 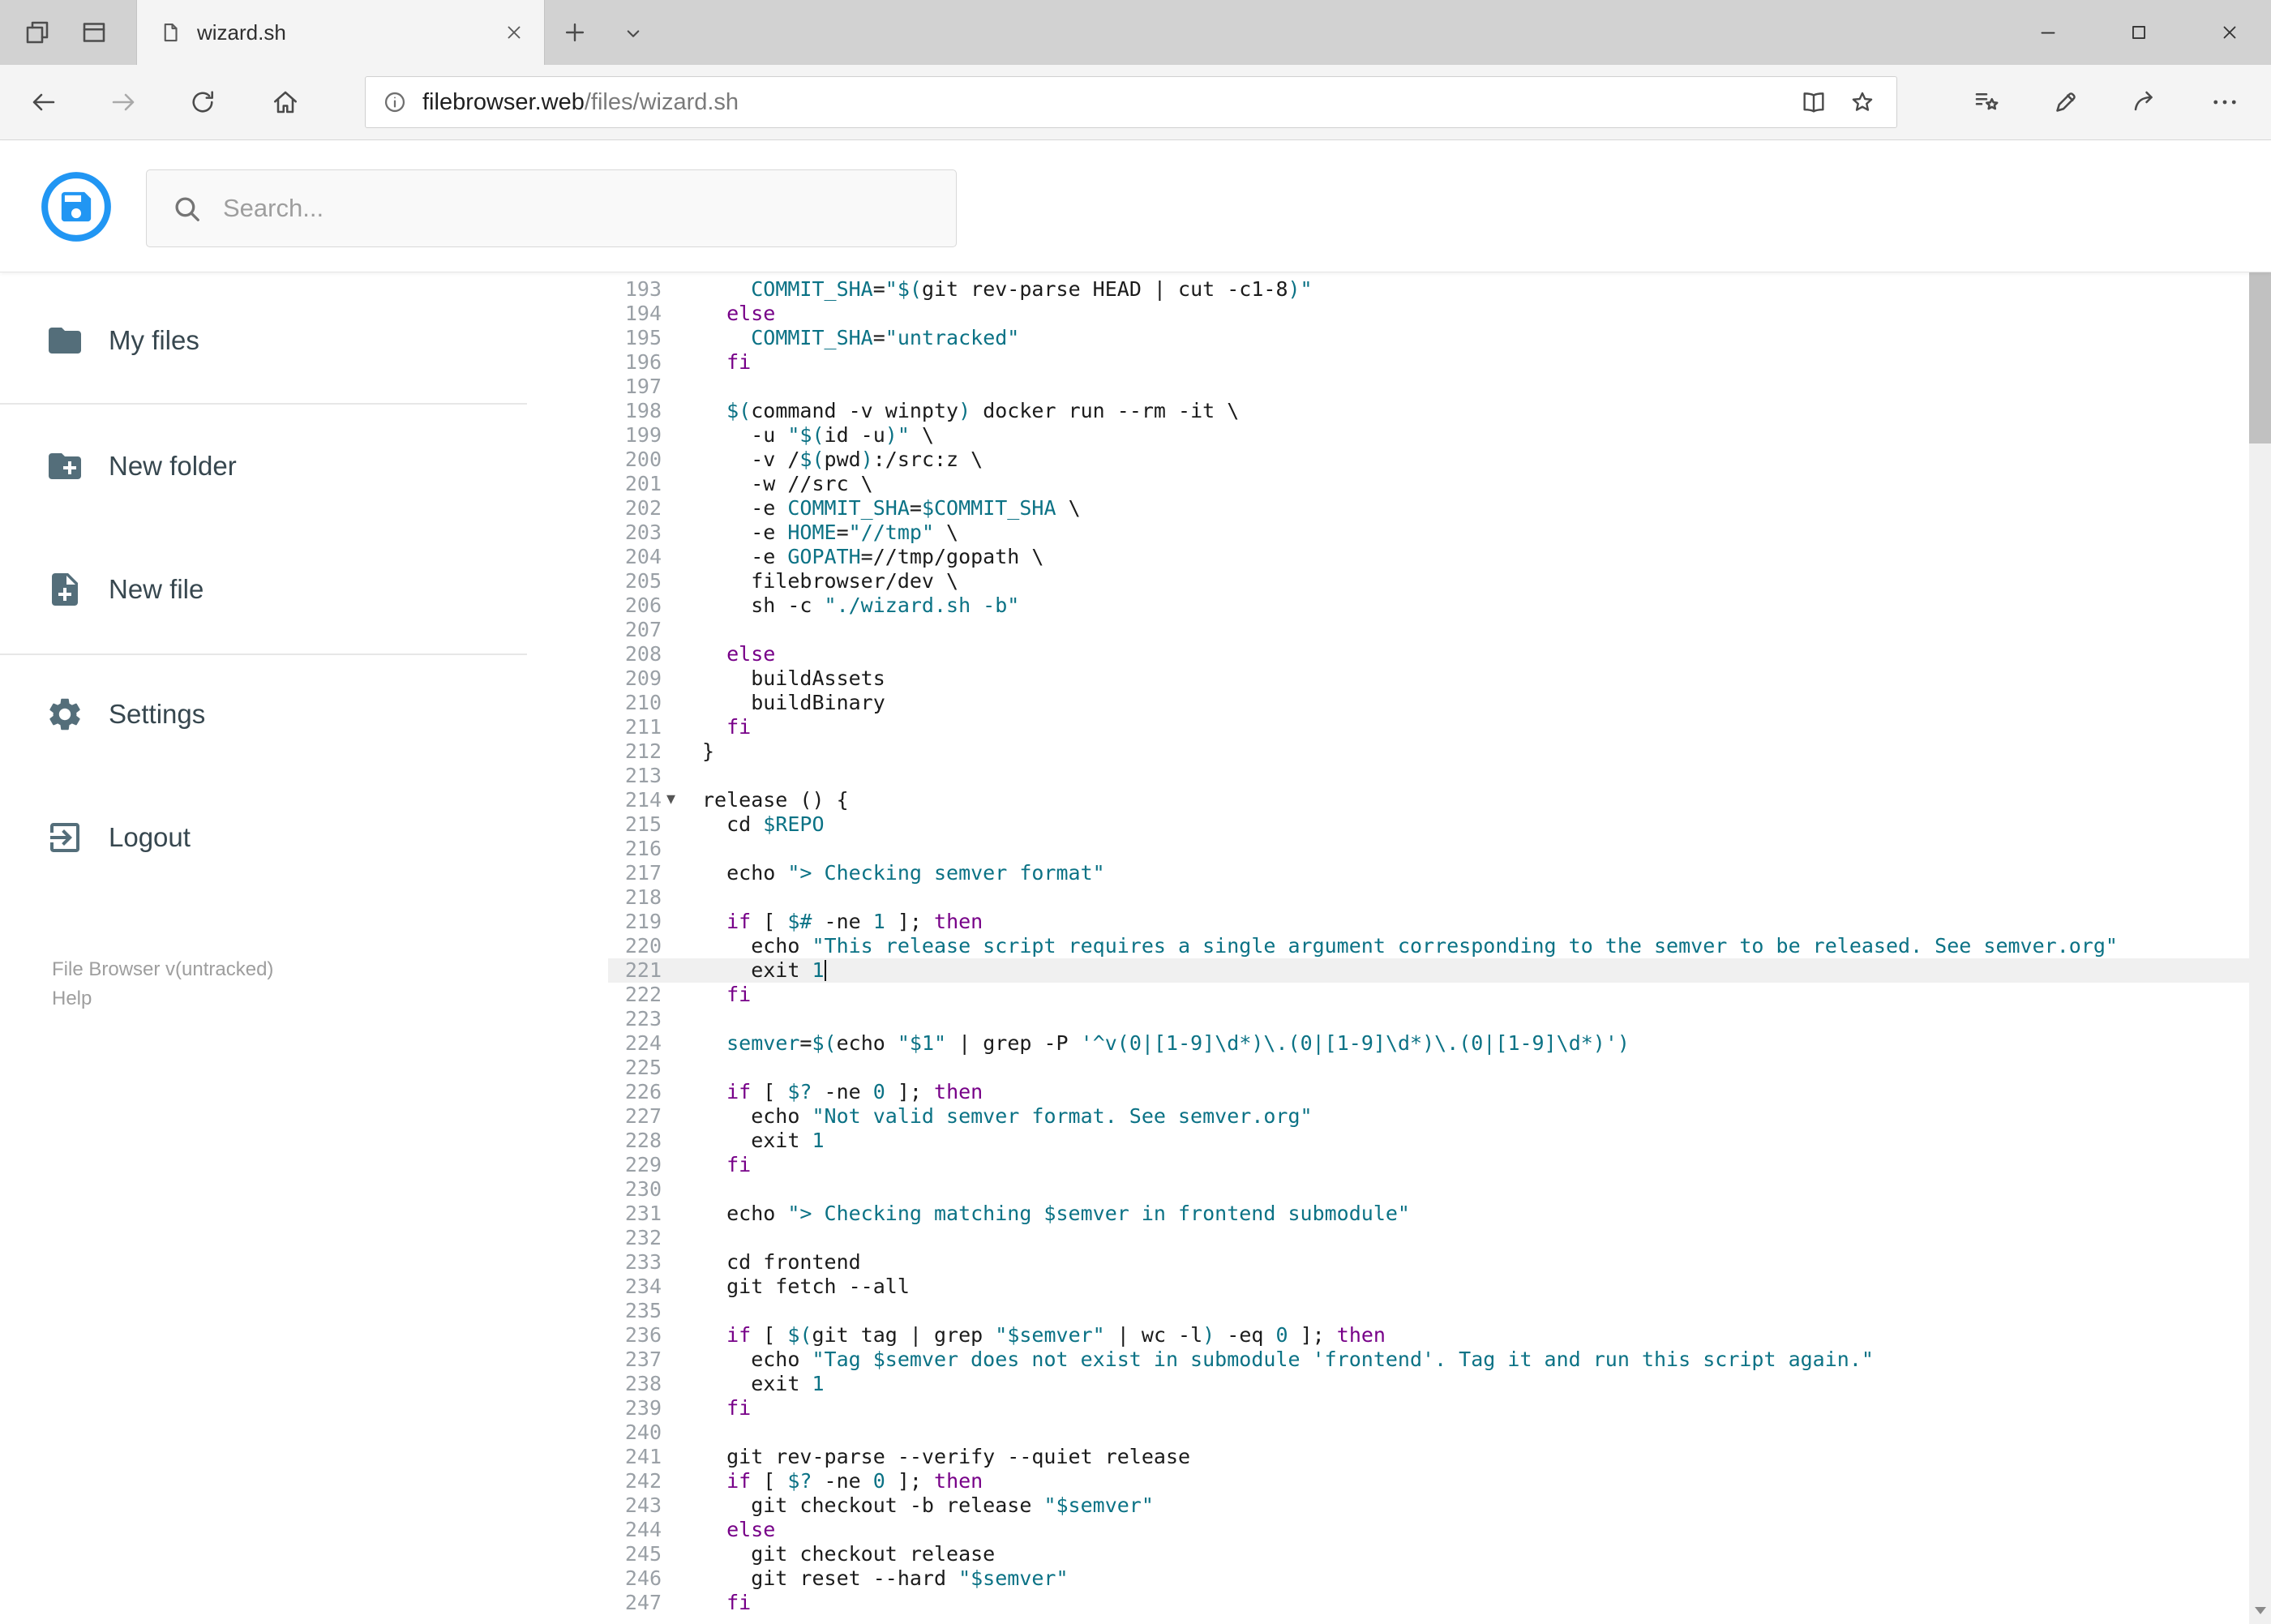 What do you see at coordinates (1428, 338) in the screenshot?
I see `code-line: 195 COMMIT_SHA="untracked"` at bounding box center [1428, 338].